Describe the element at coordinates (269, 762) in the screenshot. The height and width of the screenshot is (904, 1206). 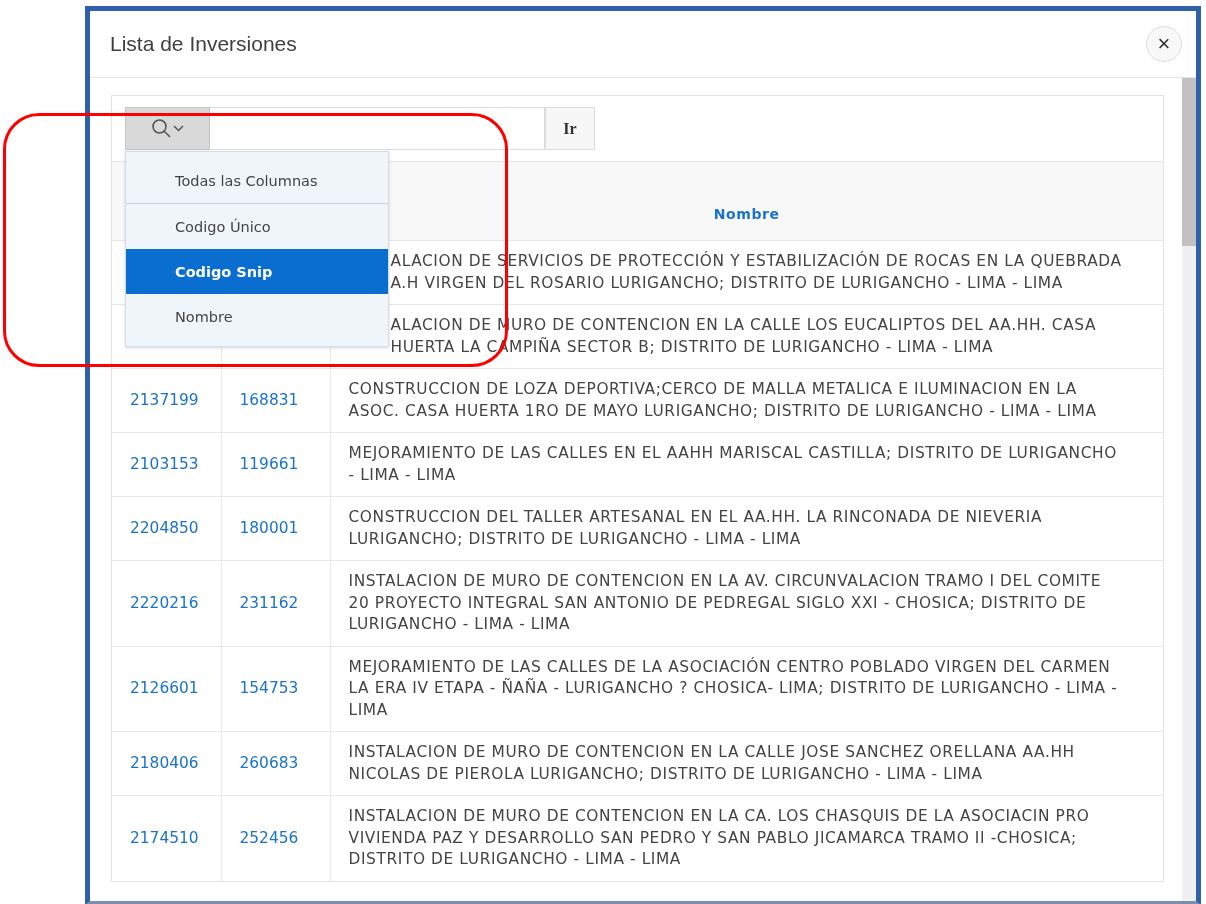
I see `table-cell: 260683` at that location.